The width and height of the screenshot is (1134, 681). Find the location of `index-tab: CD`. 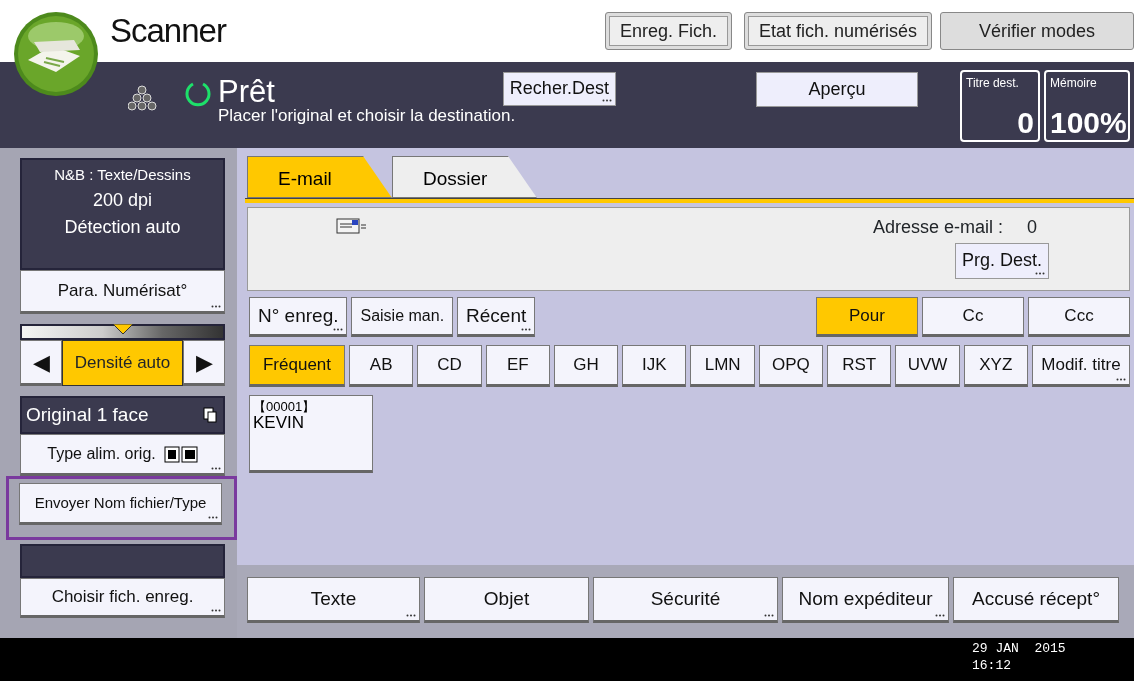

index-tab: CD is located at coordinates (449, 366).